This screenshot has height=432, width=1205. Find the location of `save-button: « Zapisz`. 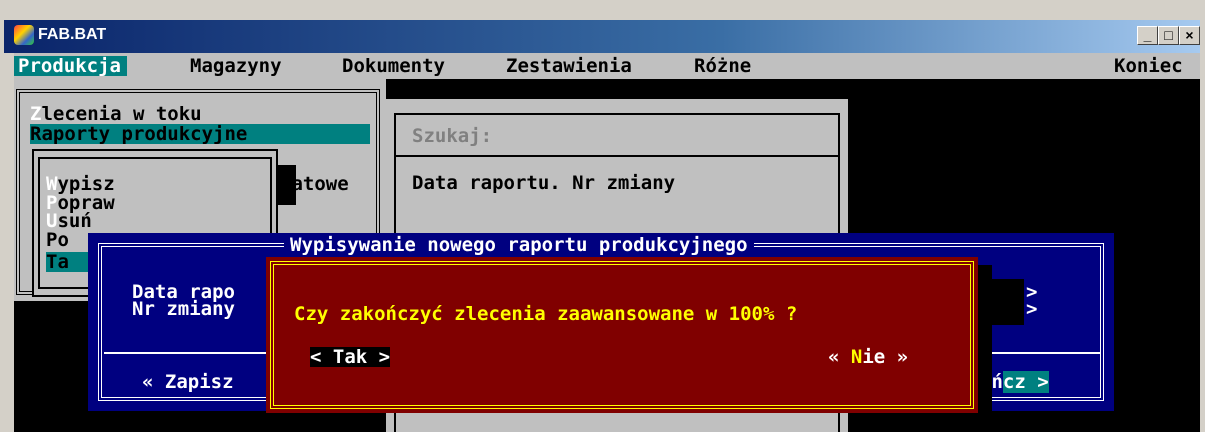

save-button: « Zapisz is located at coordinates (188, 382).